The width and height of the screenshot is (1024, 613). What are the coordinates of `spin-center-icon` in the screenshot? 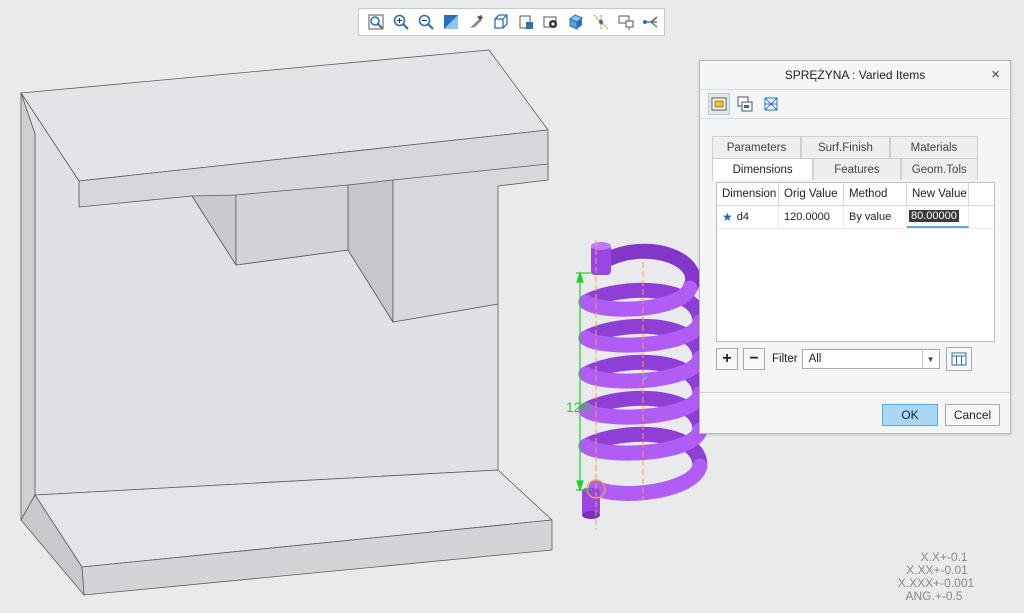 It's located at (650, 22).